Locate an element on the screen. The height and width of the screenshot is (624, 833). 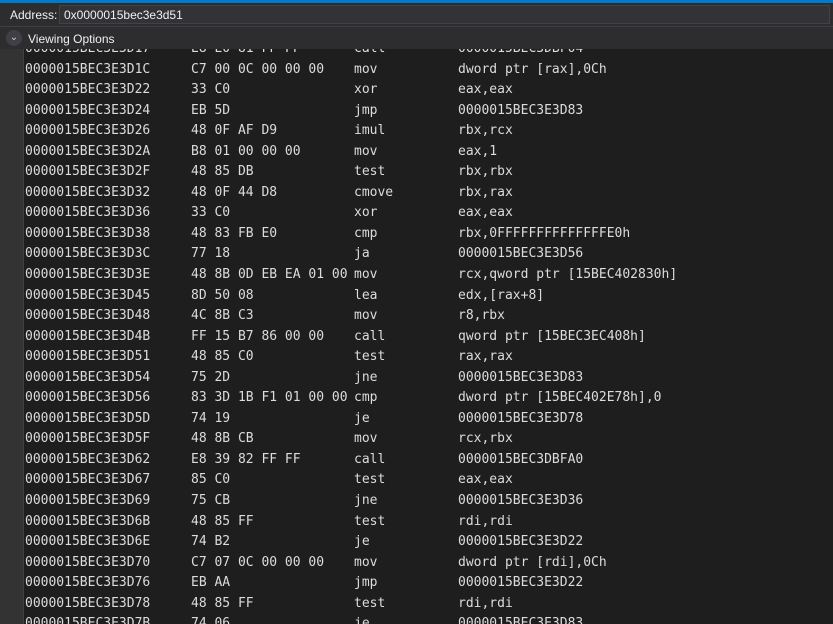
instruction-address: 0000015BEC3E3D24 is located at coordinates (88, 110).